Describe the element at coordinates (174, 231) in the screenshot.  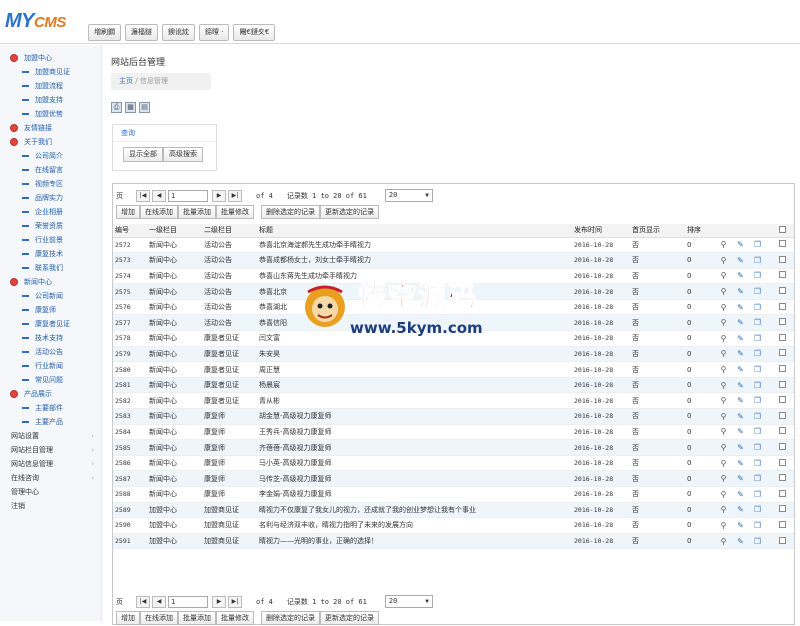
I see `col-level1: 一级栏目` at that location.